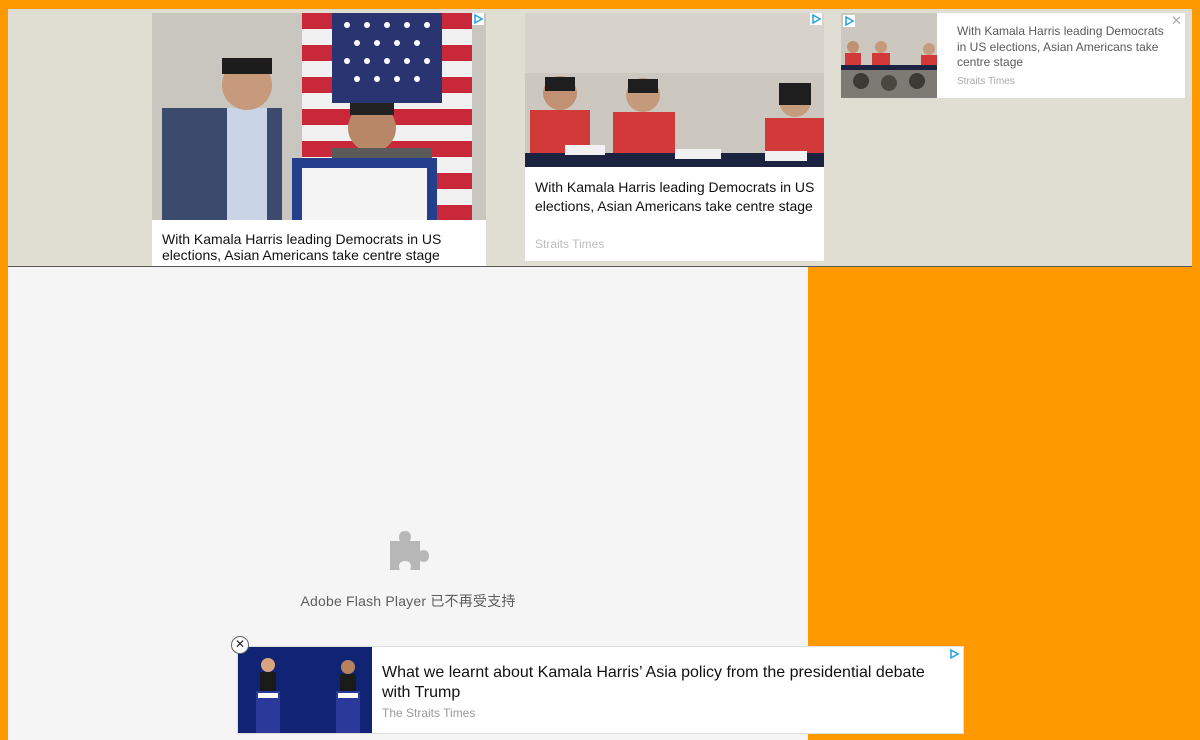  I want to click on bottom-ad-close-icon: ✕, so click(240, 645).